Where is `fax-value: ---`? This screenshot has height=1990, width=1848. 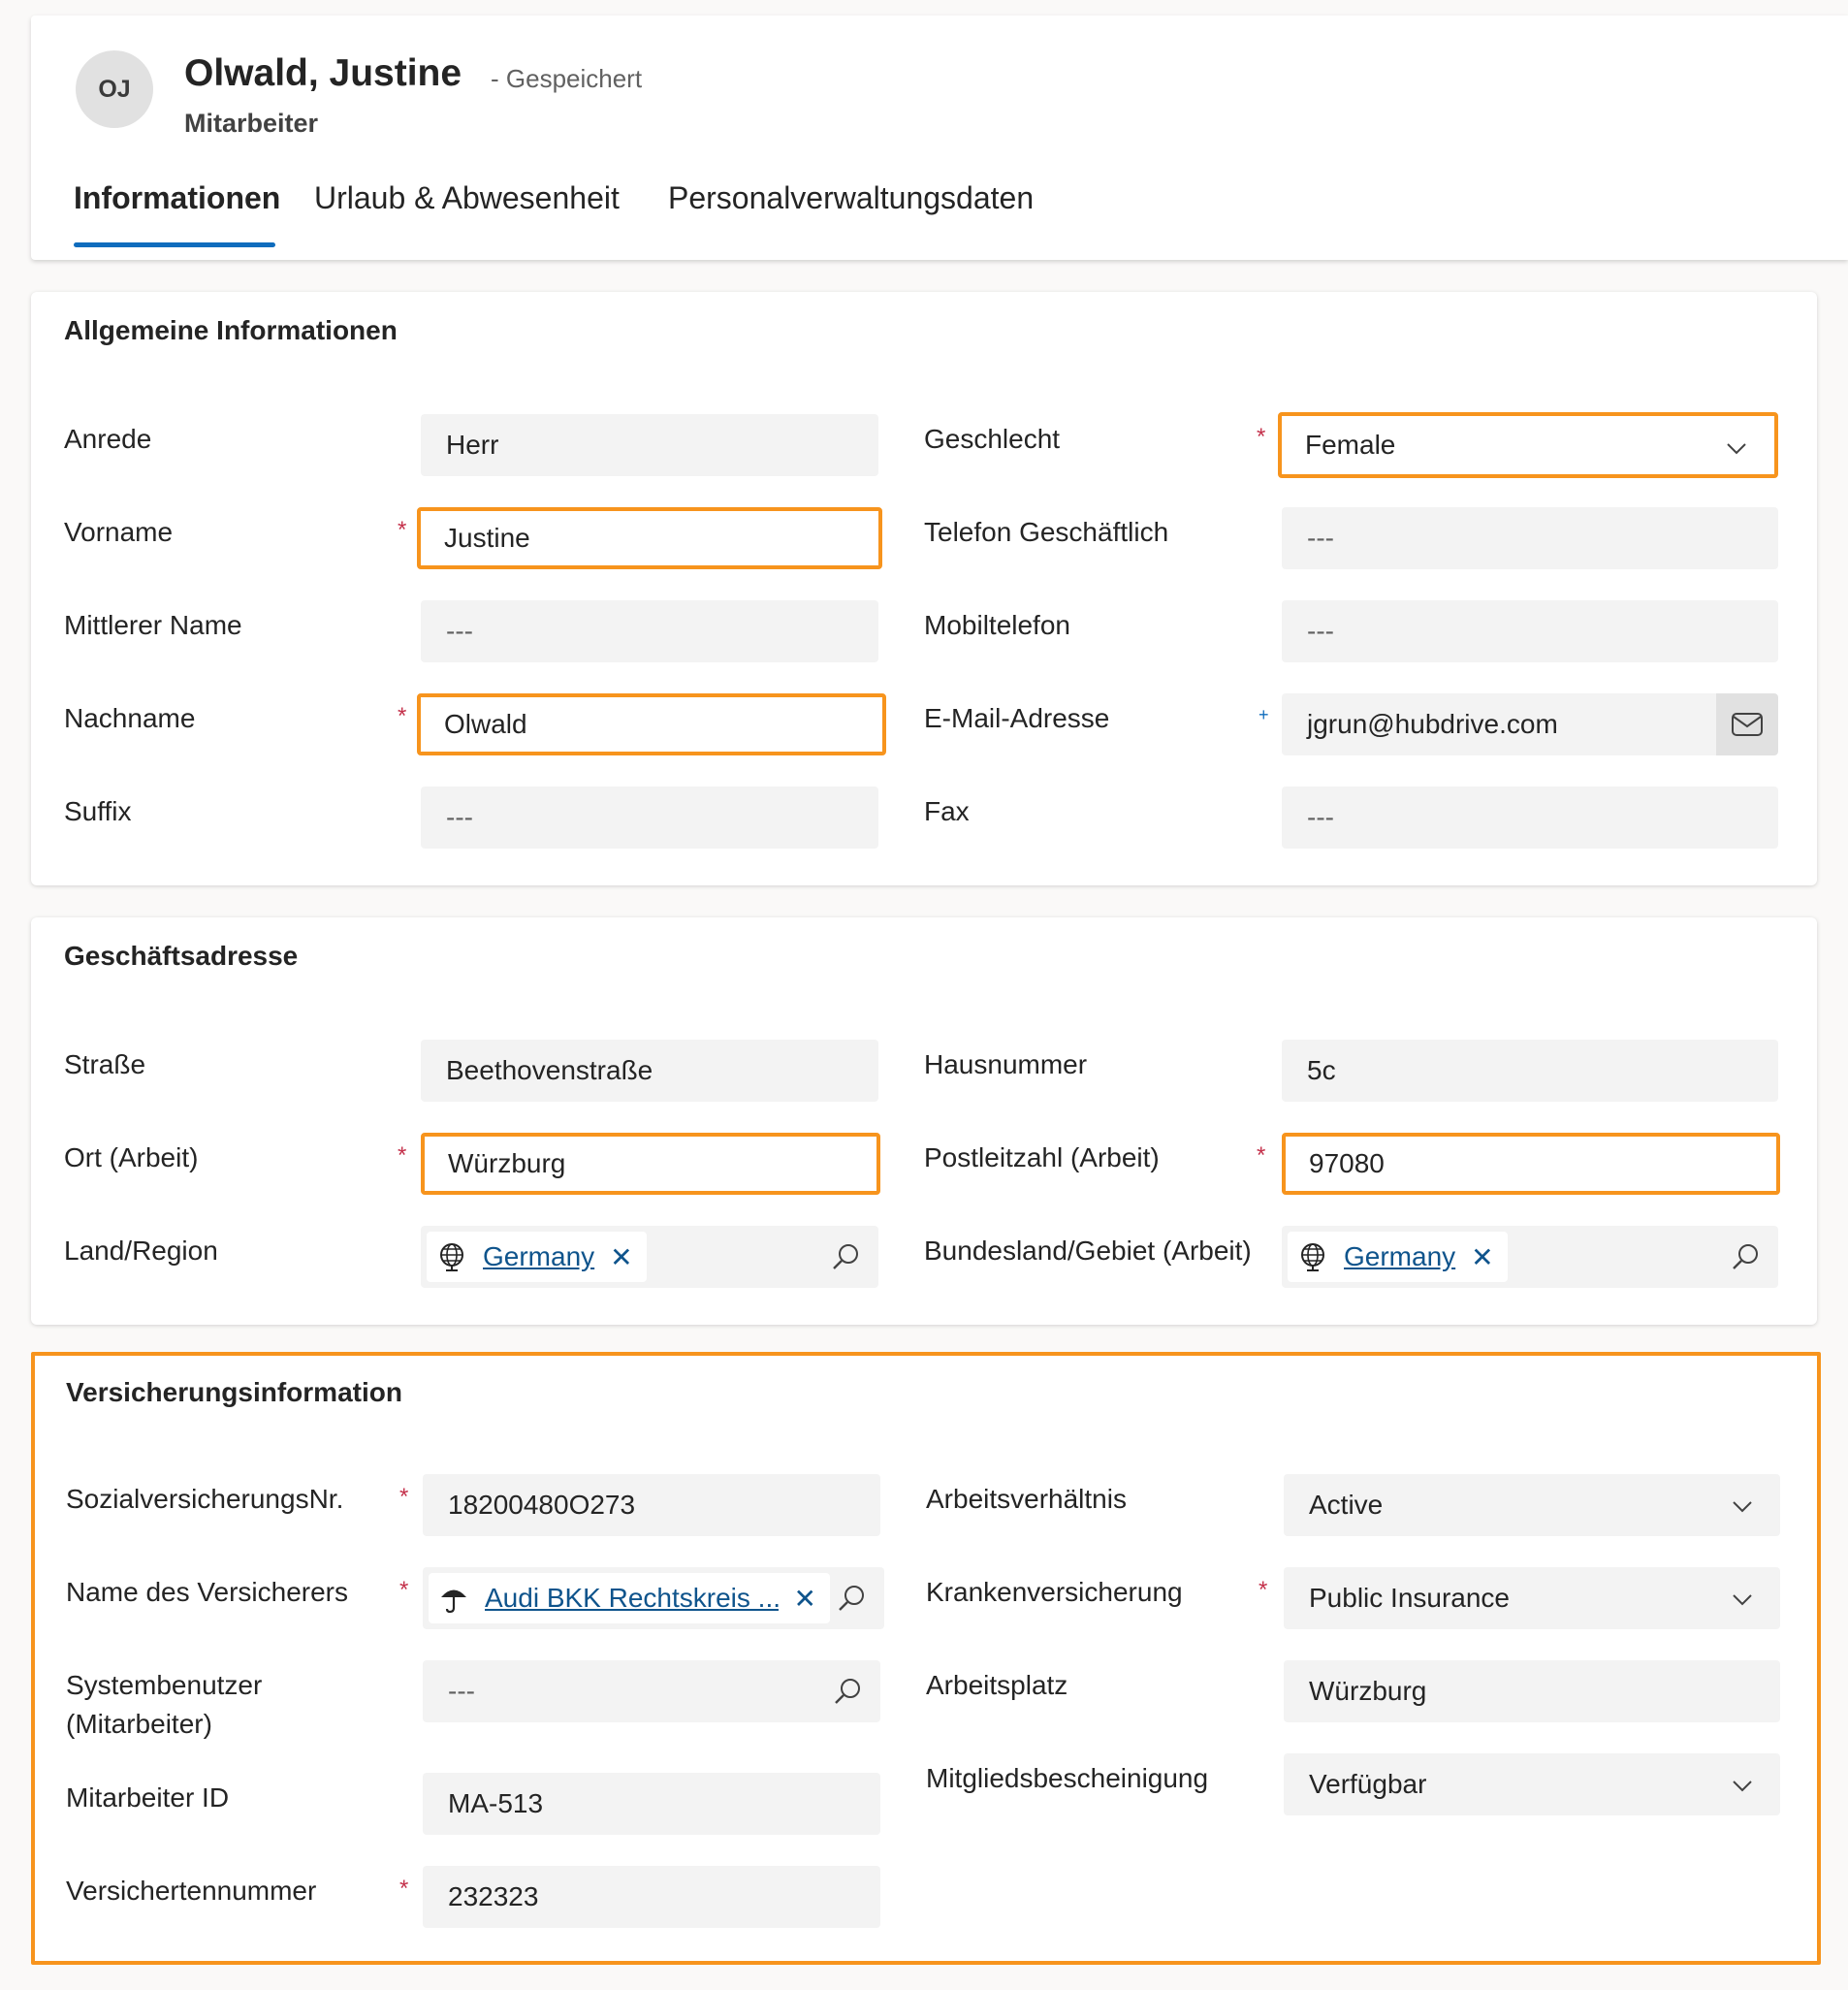
fax-value: --- is located at coordinates (1320, 817).